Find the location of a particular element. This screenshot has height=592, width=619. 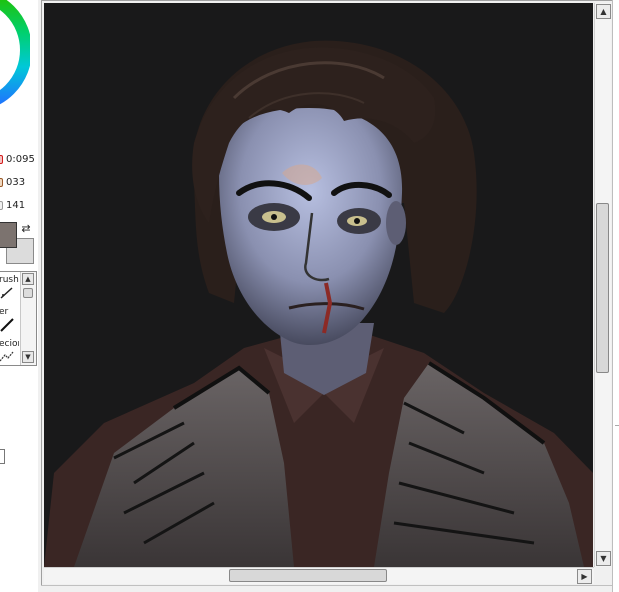

panel-mark is located at coordinates (617, 431).